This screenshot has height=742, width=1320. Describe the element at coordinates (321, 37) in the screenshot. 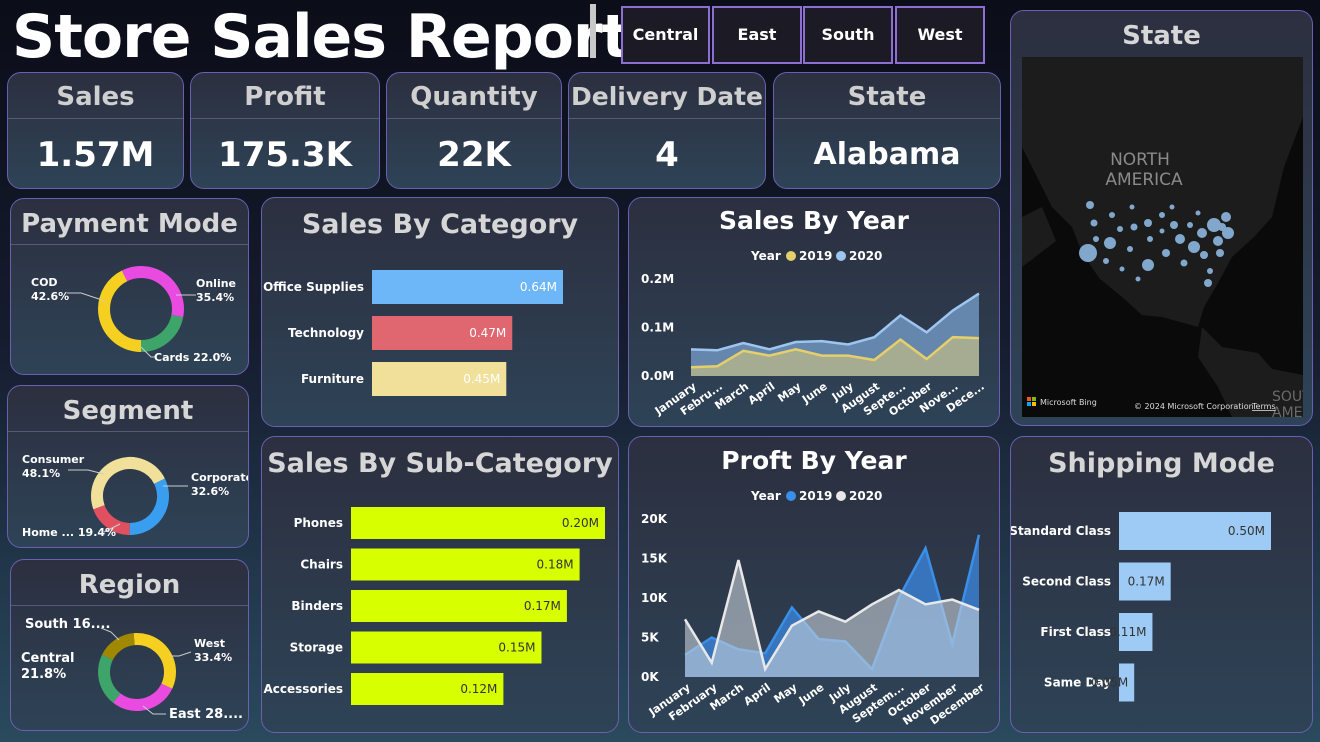

I see `report-title: Store Sales Report` at that location.